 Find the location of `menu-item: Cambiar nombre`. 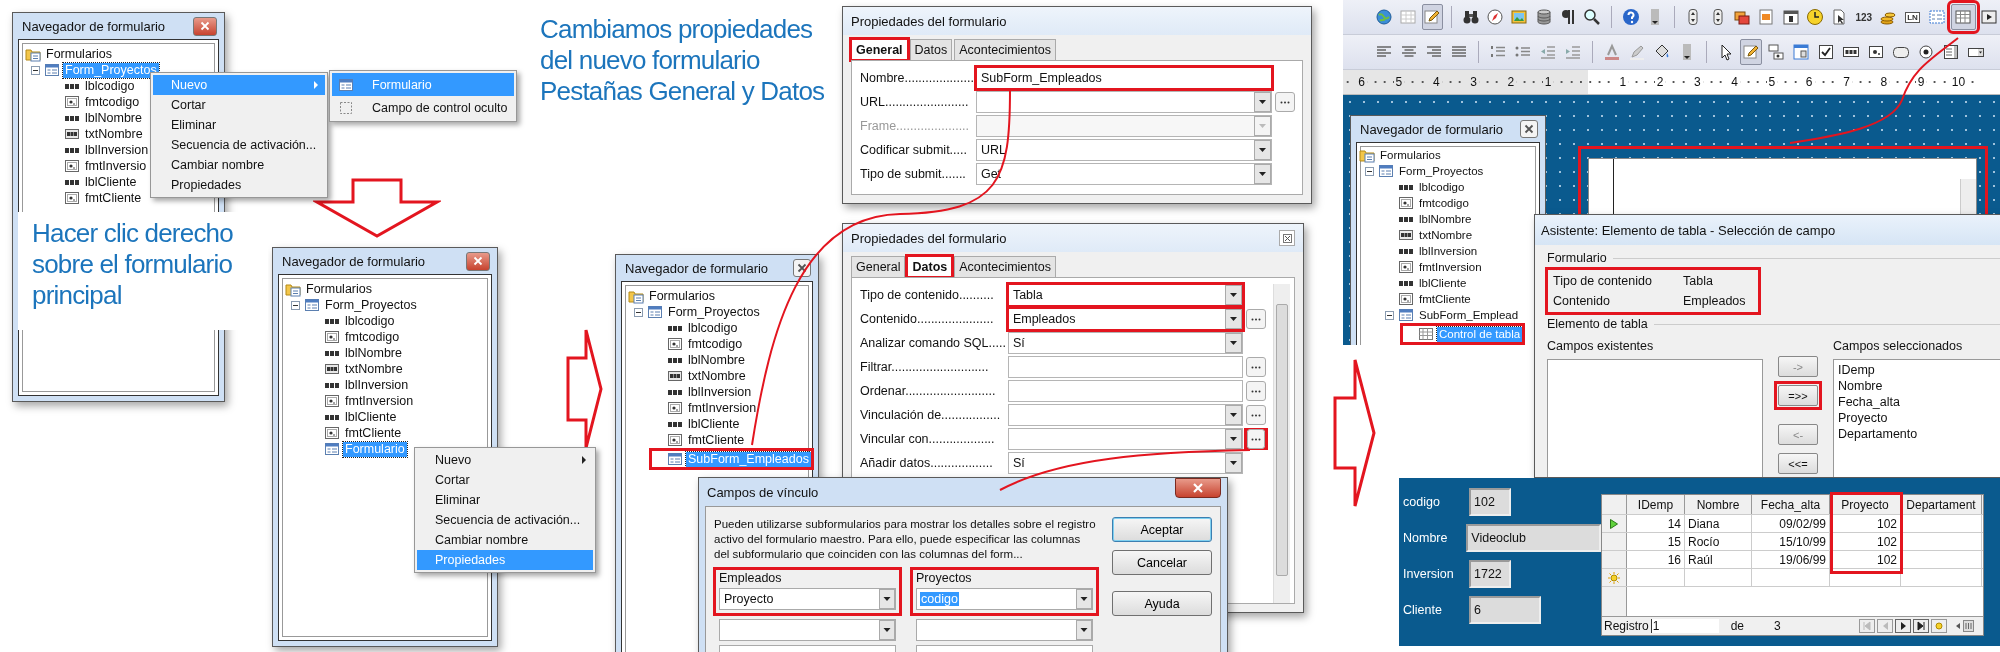

menu-item: Cambiar nombre is located at coordinates (505, 540).